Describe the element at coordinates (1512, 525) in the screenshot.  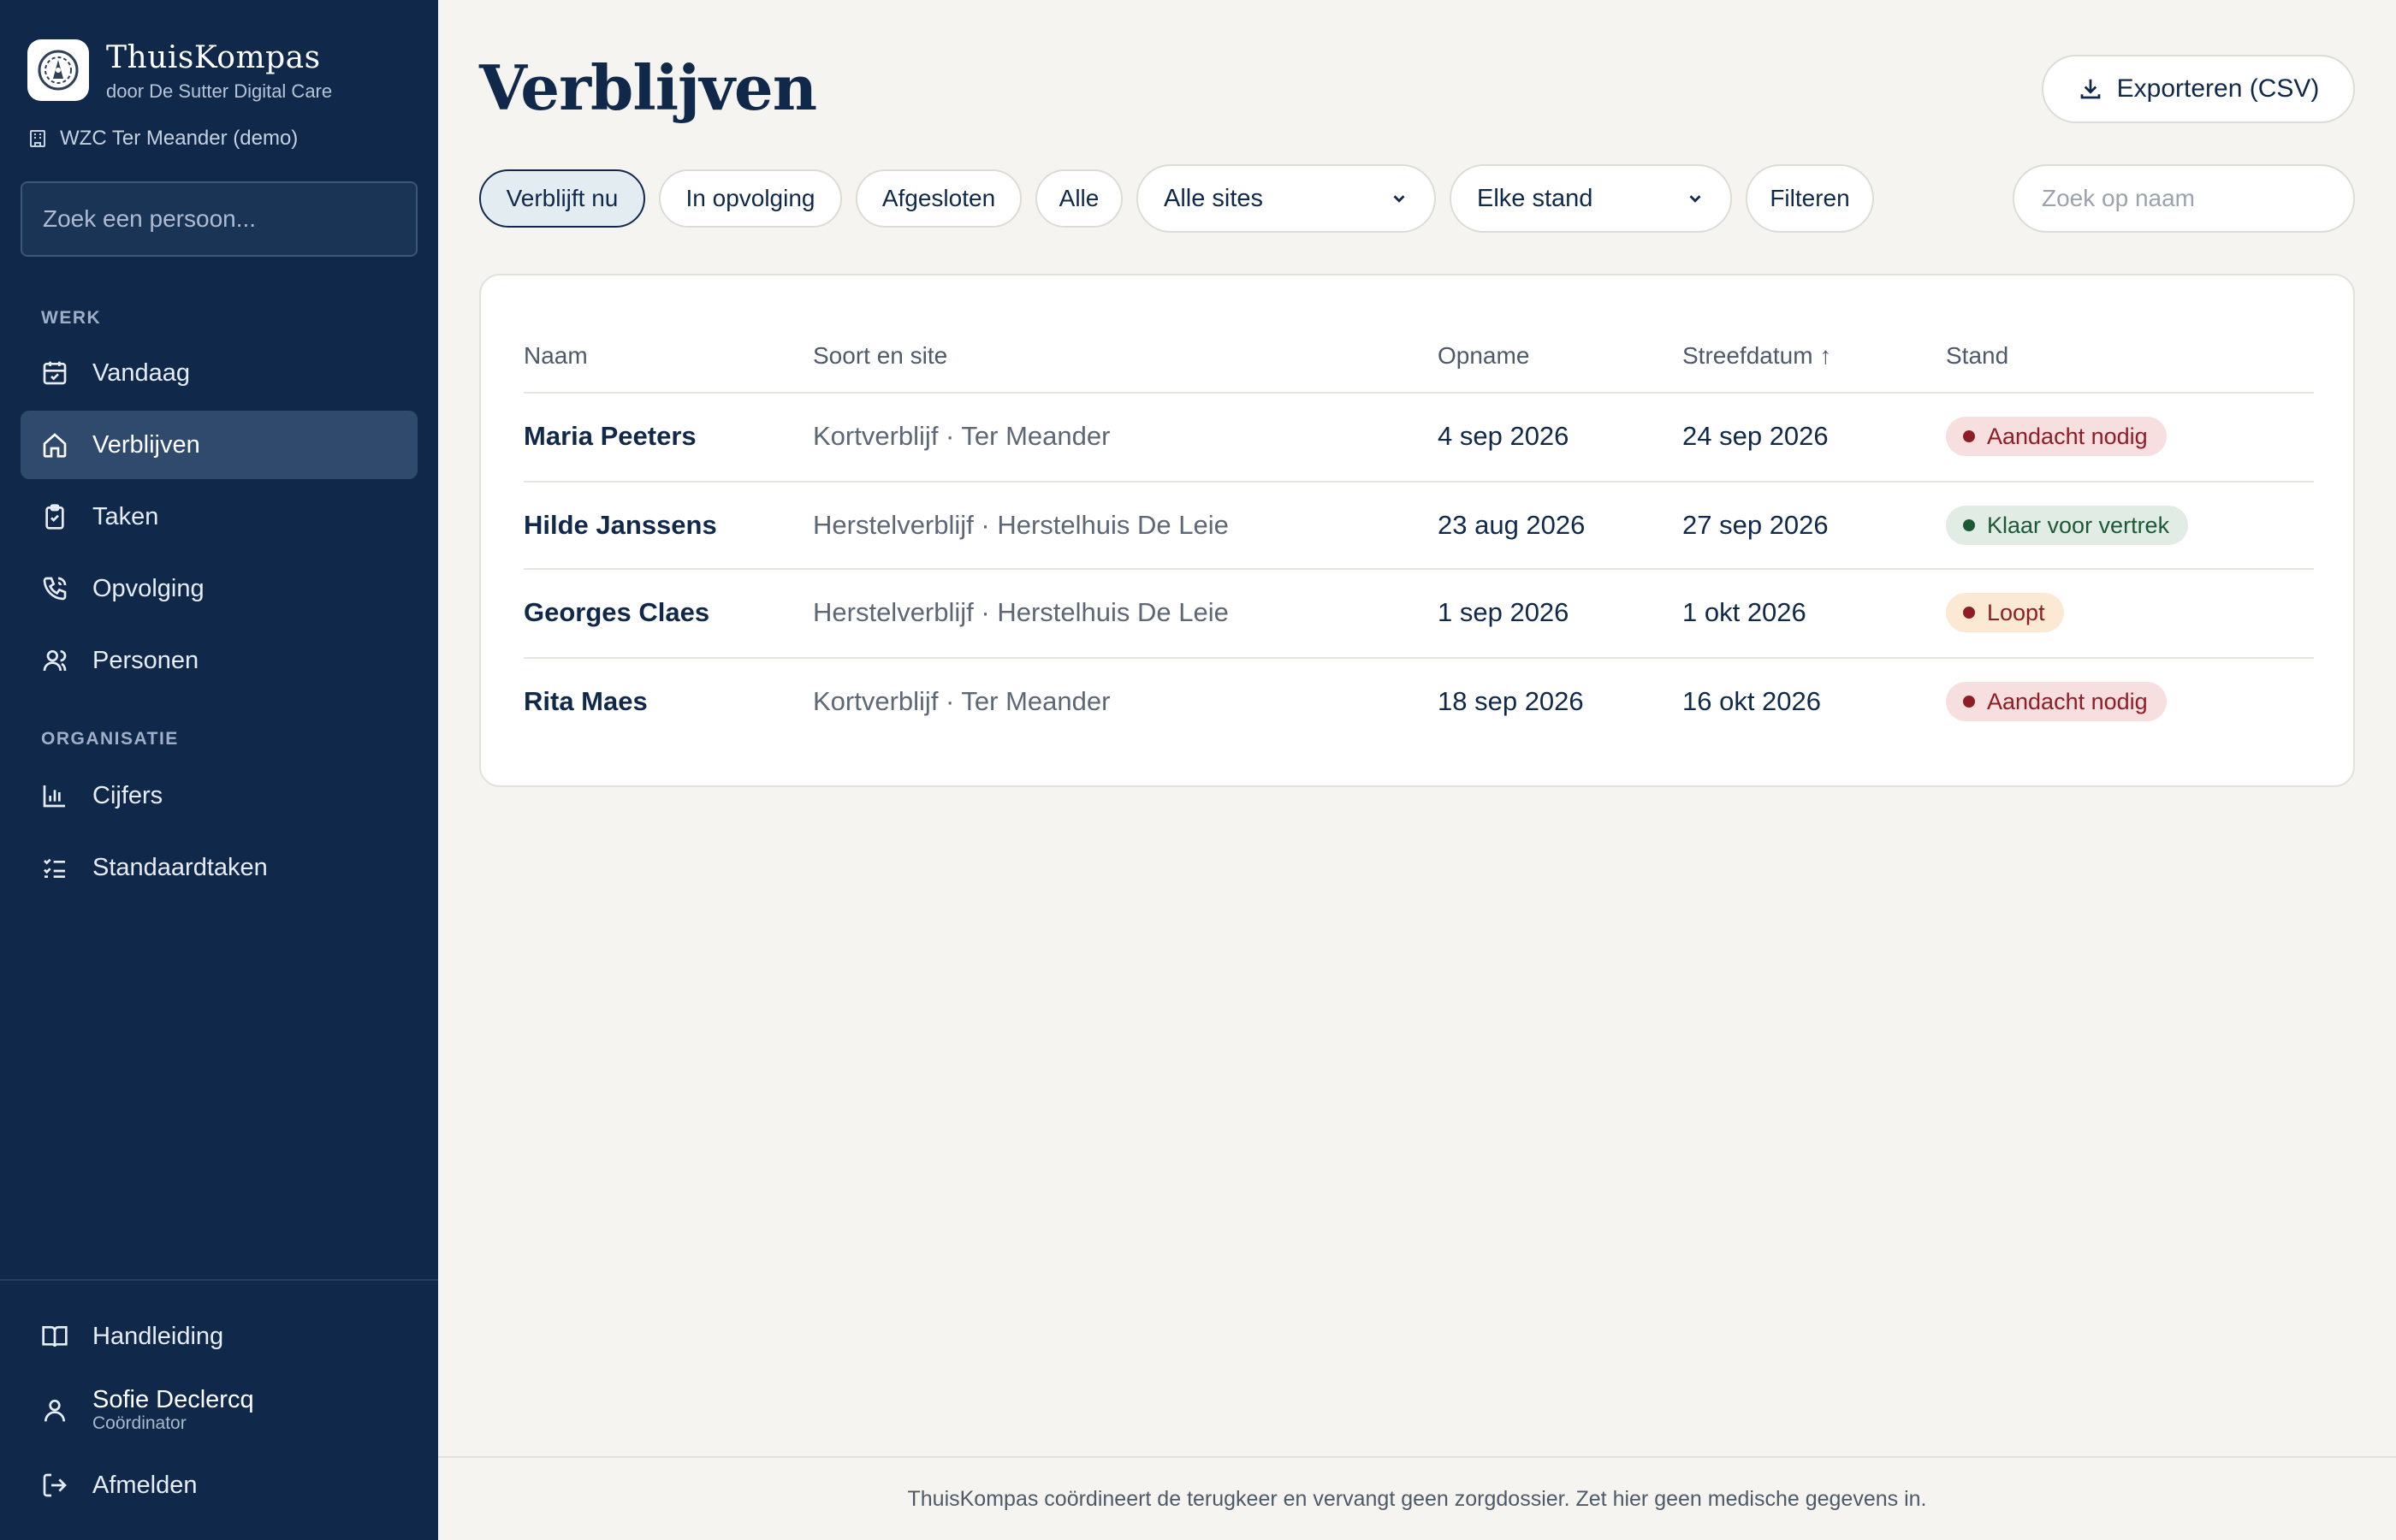
I see `cell-opname: 23 aug 2026` at that location.